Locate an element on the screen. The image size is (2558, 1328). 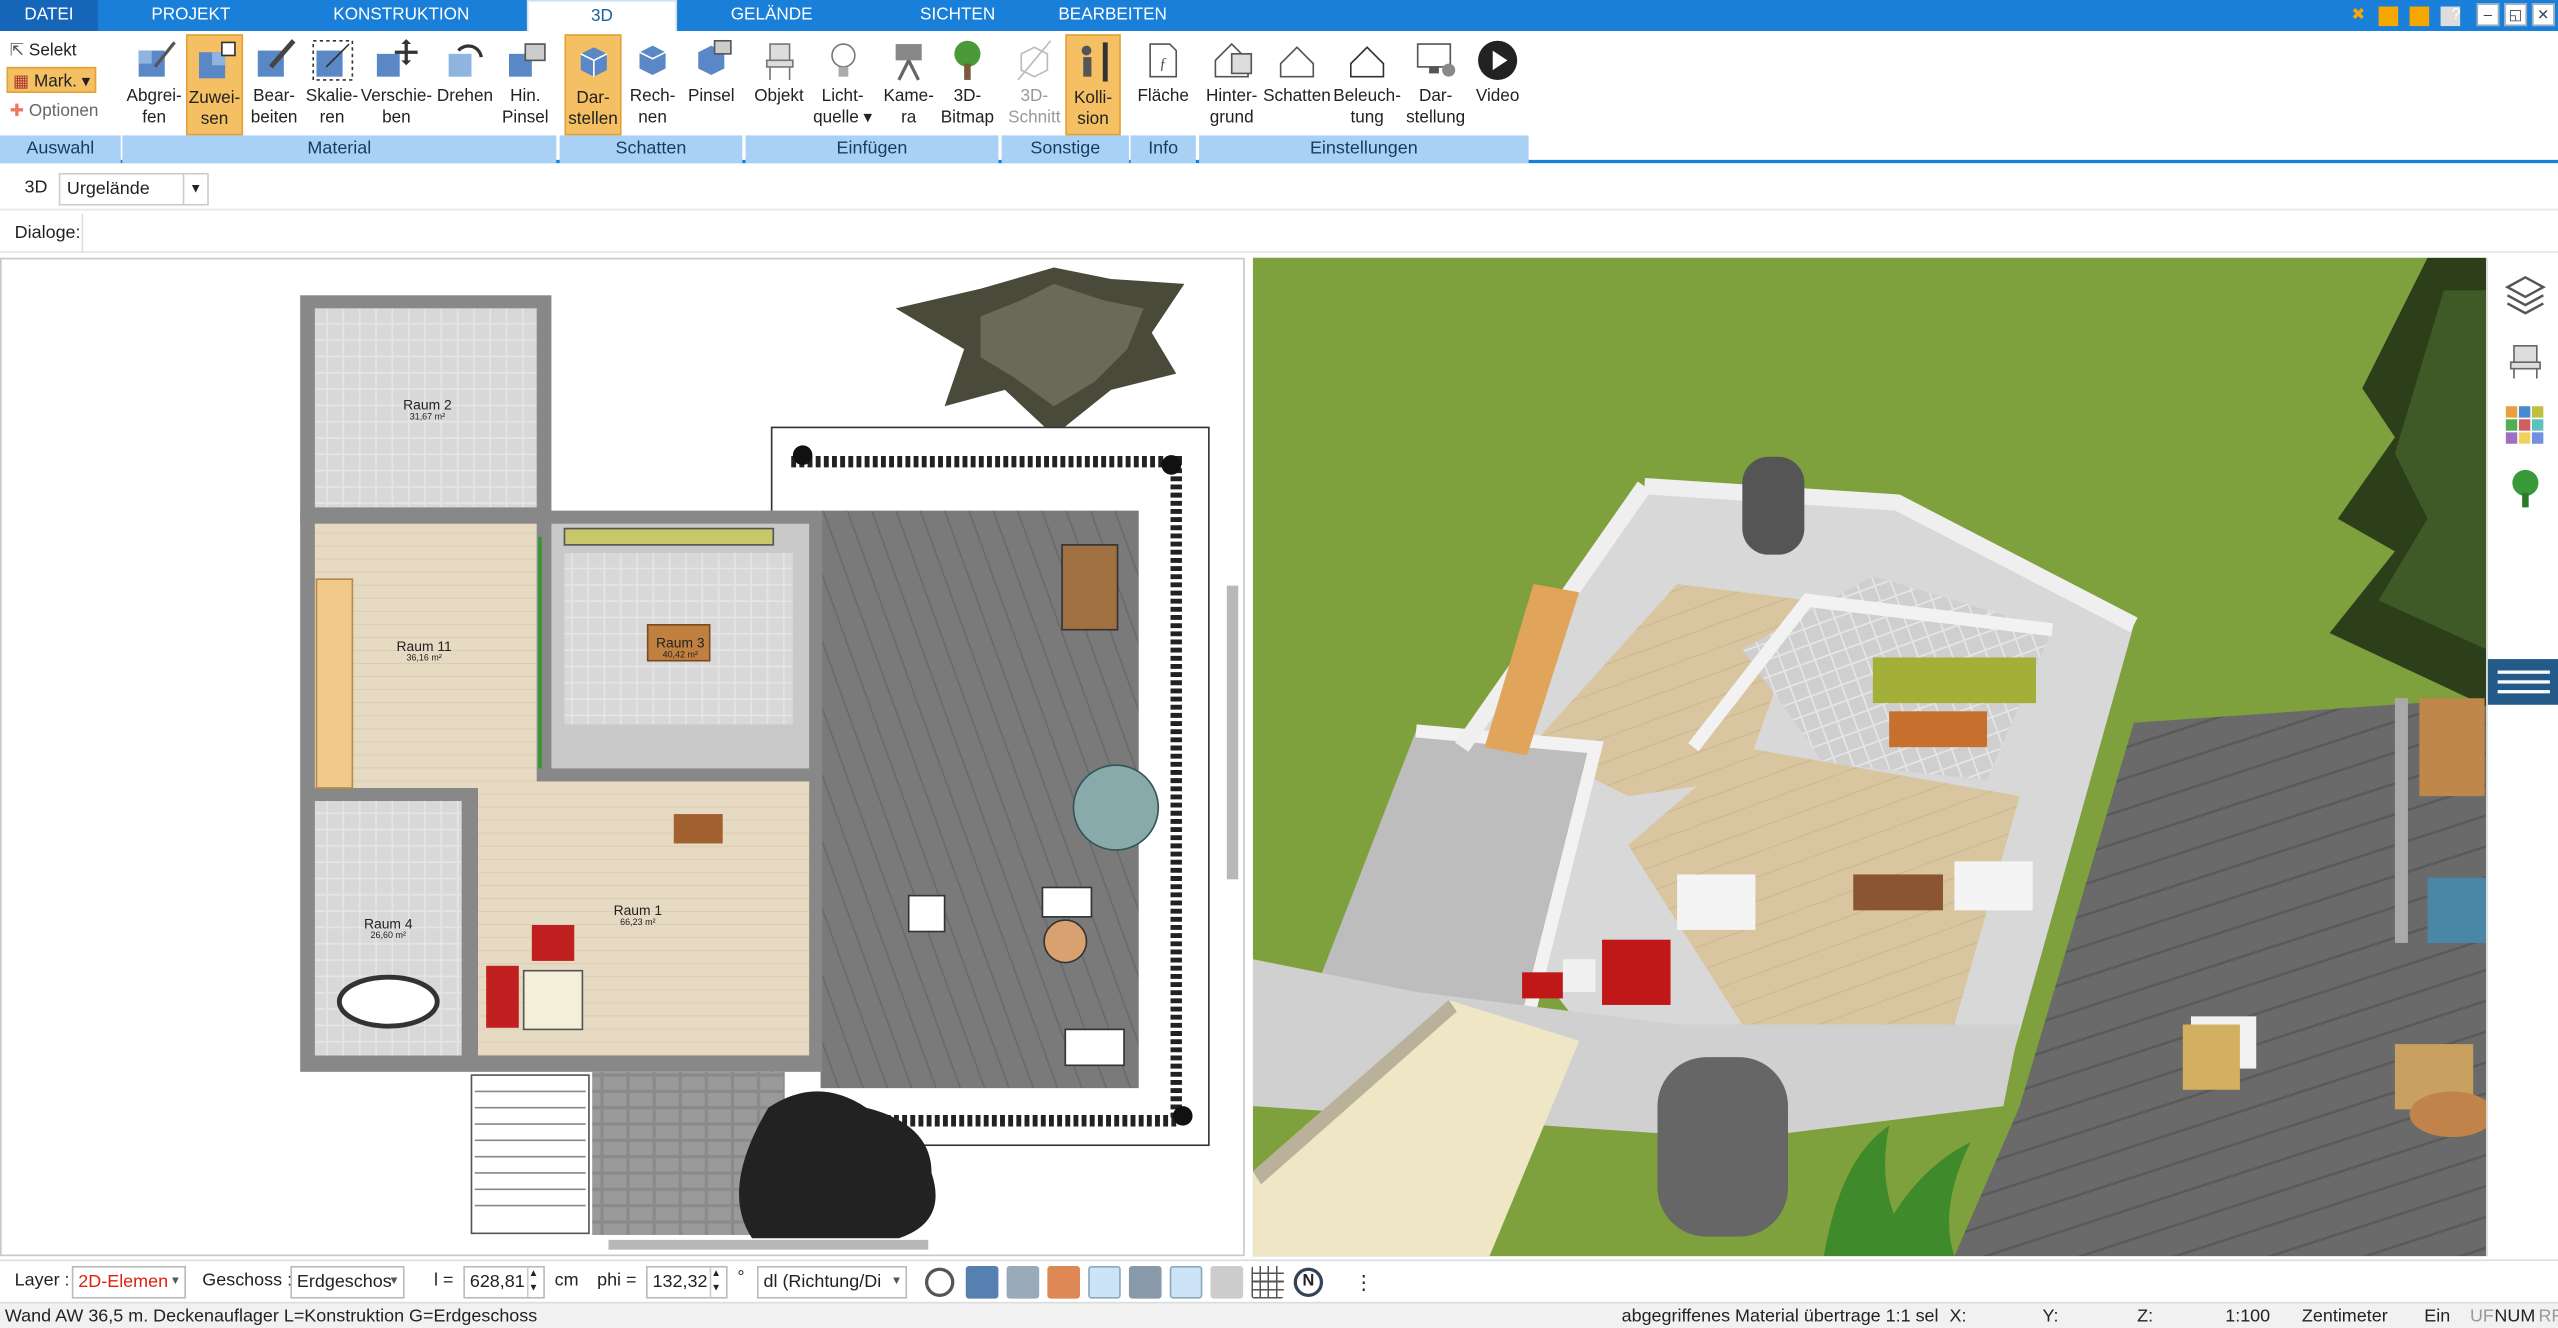
beleuchtung-button: Beleuch-tung is located at coordinates (1367, 84).